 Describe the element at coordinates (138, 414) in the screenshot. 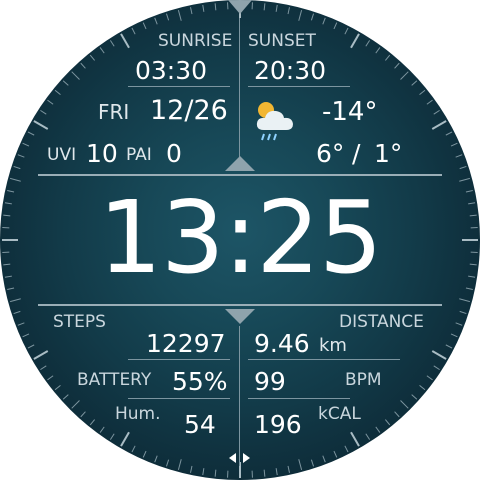

I see `humidity-label: Hum.` at that location.